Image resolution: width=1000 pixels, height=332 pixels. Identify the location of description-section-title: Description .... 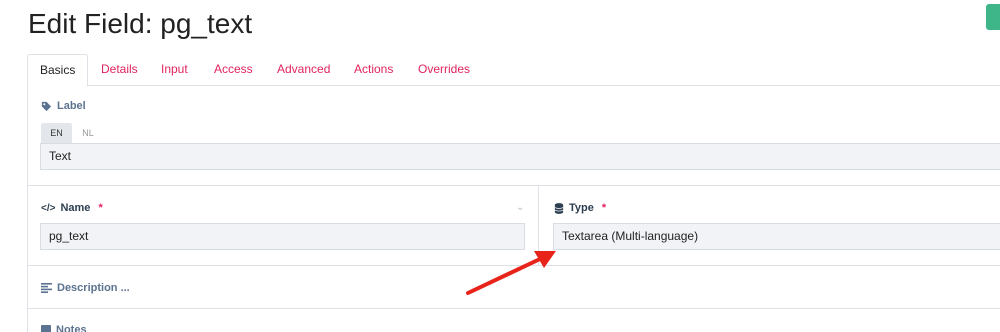
(85, 288).